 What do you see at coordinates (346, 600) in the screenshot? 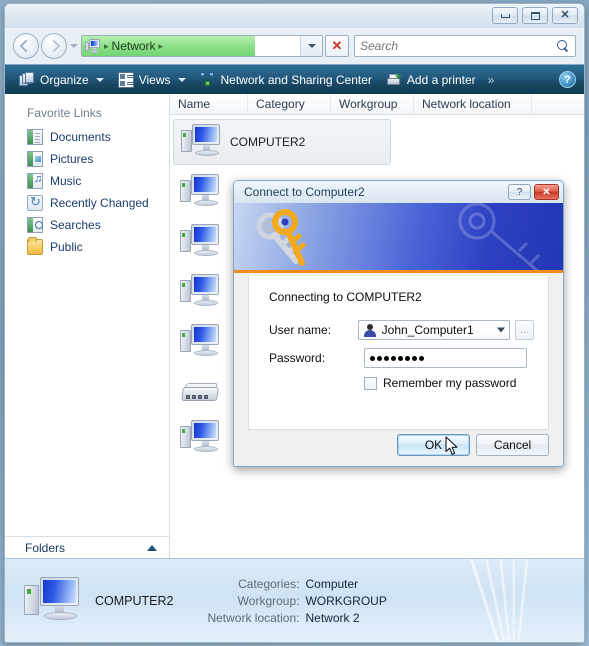
I see `details-value: WORKGROUP` at bounding box center [346, 600].